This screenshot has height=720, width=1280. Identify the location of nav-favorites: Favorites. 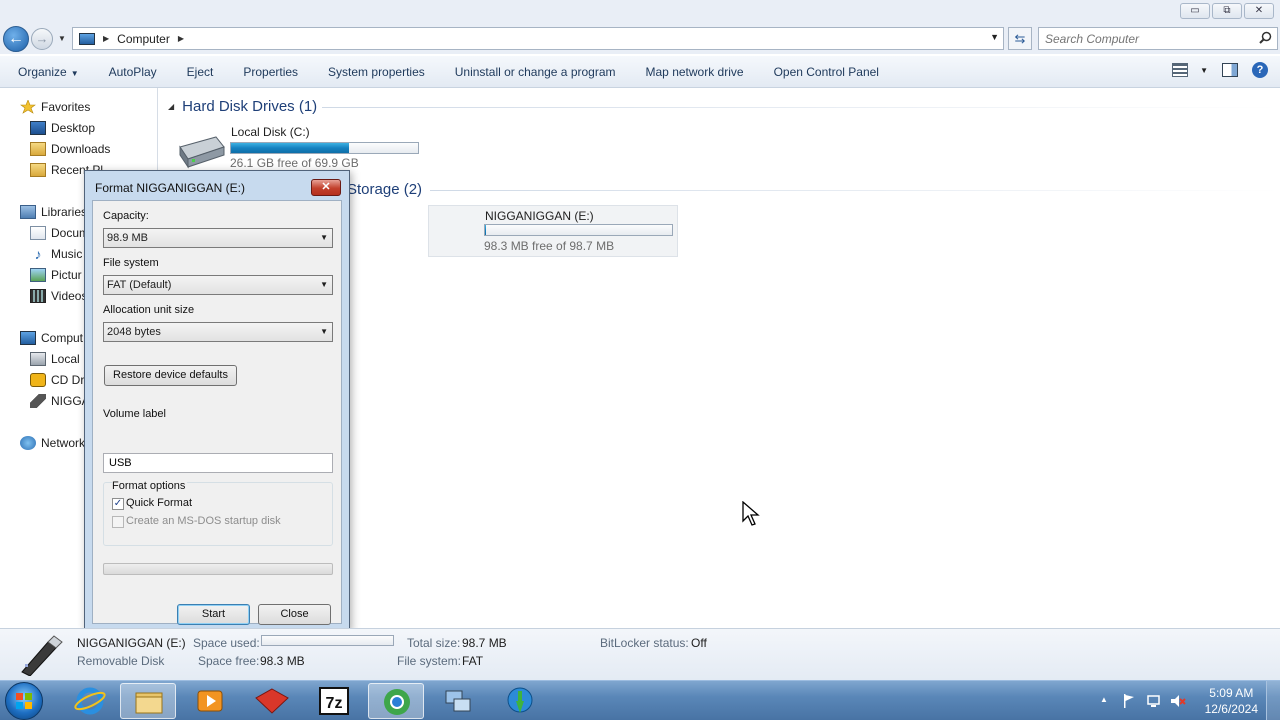
(55, 107).